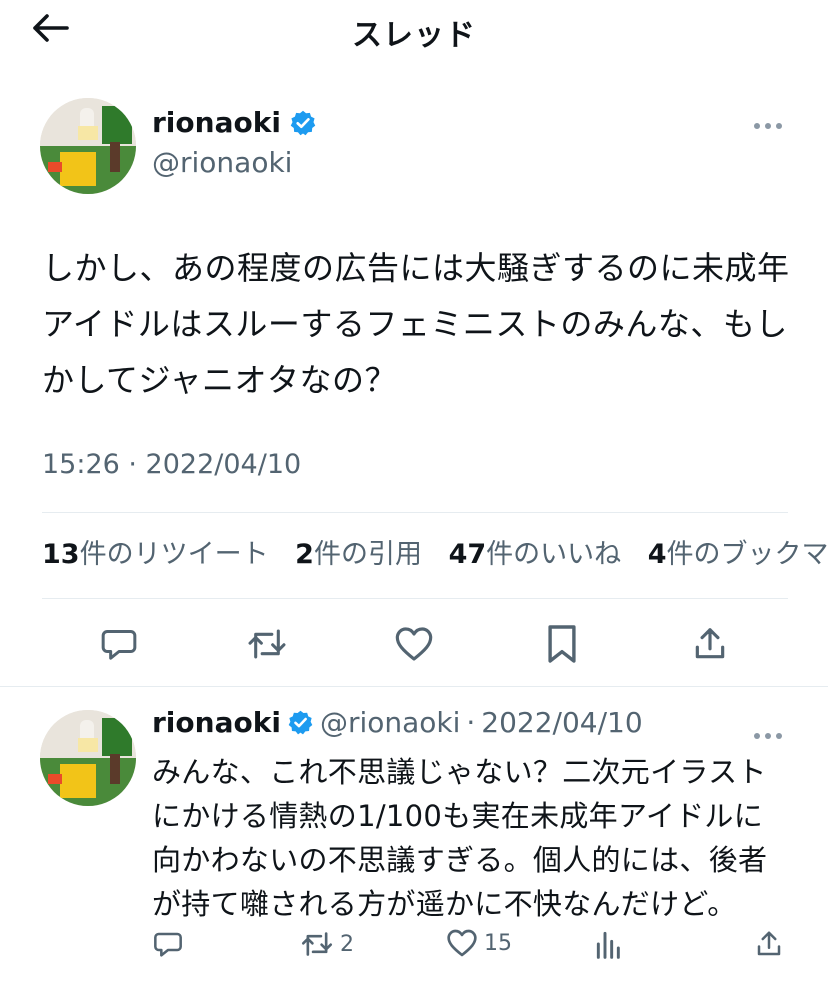  Describe the element at coordinates (171, 464) in the screenshot. I see `tweet-timestamp: 15:26 · 2022/04/10` at that location.